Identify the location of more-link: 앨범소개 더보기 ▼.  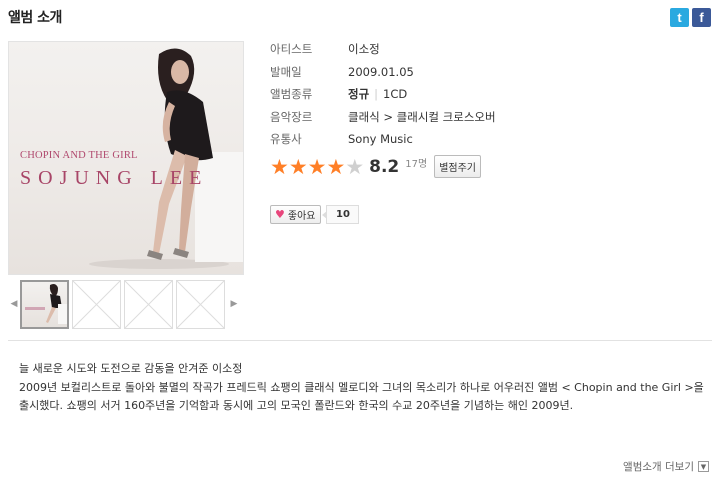
(666, 466).